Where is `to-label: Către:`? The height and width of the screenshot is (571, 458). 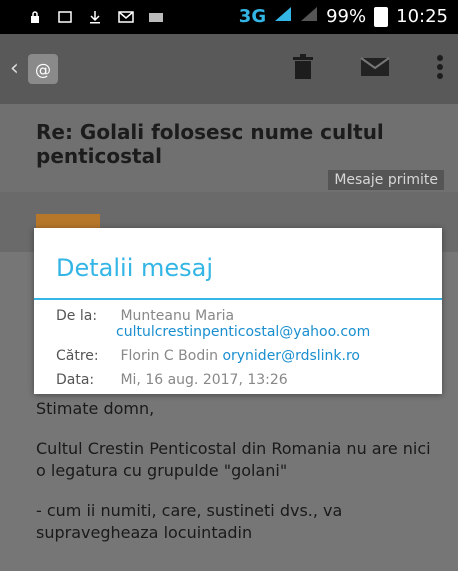
to-label: Către: is located at coordinates (77, 356).